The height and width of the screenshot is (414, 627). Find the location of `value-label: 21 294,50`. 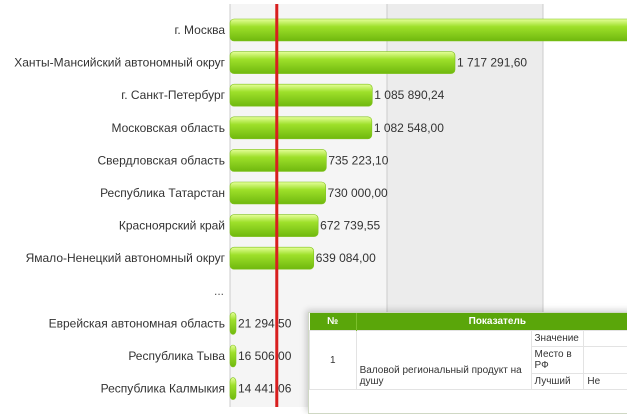

value-label: 21 294,50 is located at coordinates (265, 323).